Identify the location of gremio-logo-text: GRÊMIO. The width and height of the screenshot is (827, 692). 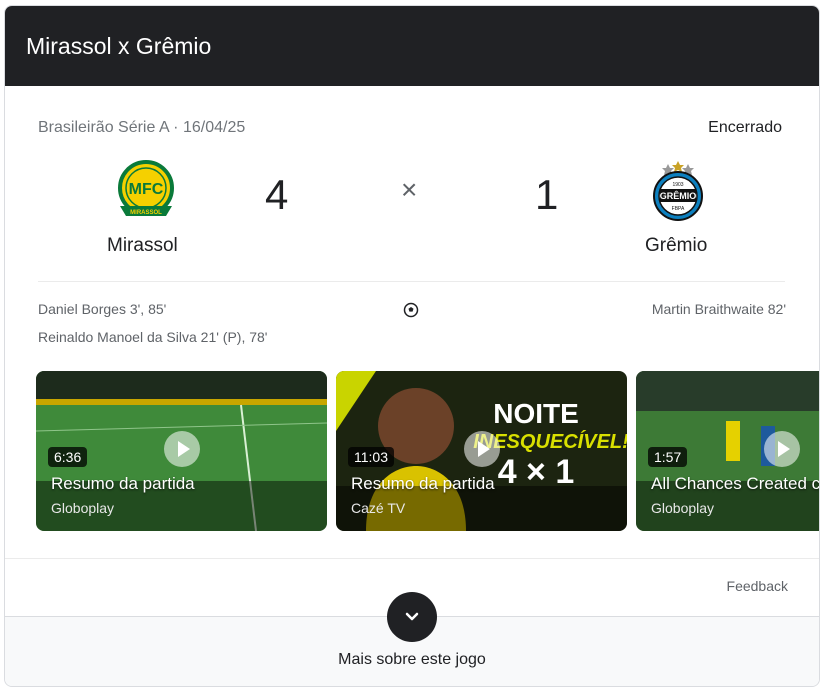
(678, 195).